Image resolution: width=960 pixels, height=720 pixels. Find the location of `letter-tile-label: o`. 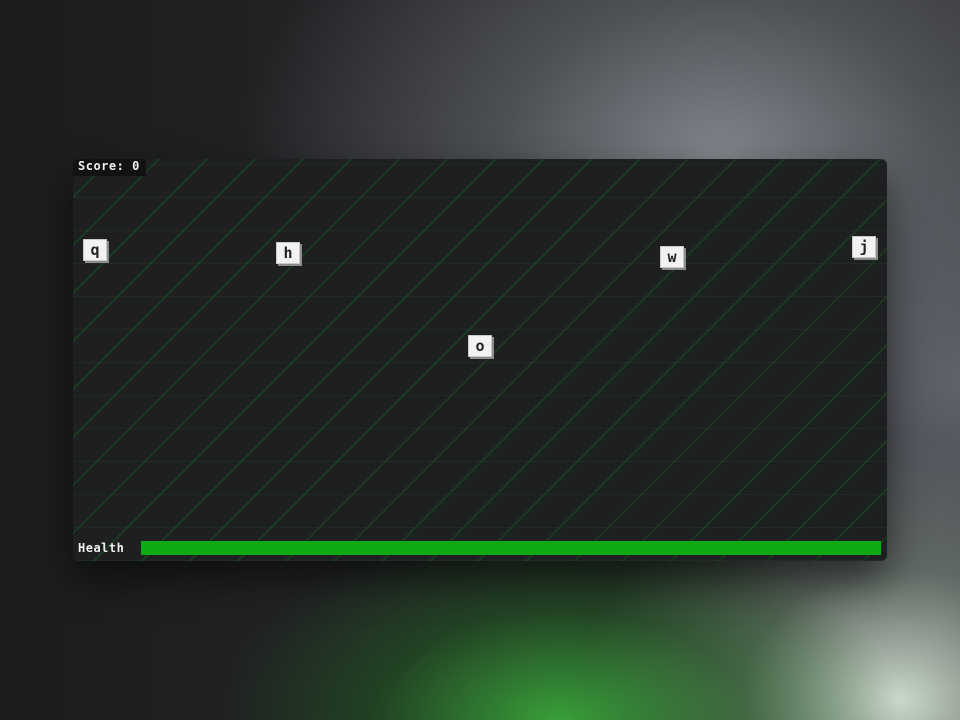

letter-tile-label: o is located at coordinates (480, 345).